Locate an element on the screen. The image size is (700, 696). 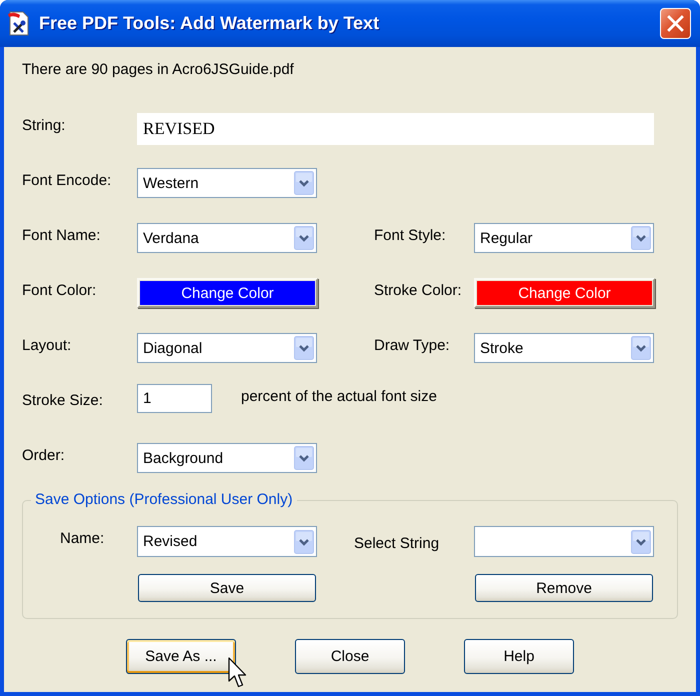
window-title: Free PDF Tools: Add Watermark by Text is located at coordinates (209, 23).